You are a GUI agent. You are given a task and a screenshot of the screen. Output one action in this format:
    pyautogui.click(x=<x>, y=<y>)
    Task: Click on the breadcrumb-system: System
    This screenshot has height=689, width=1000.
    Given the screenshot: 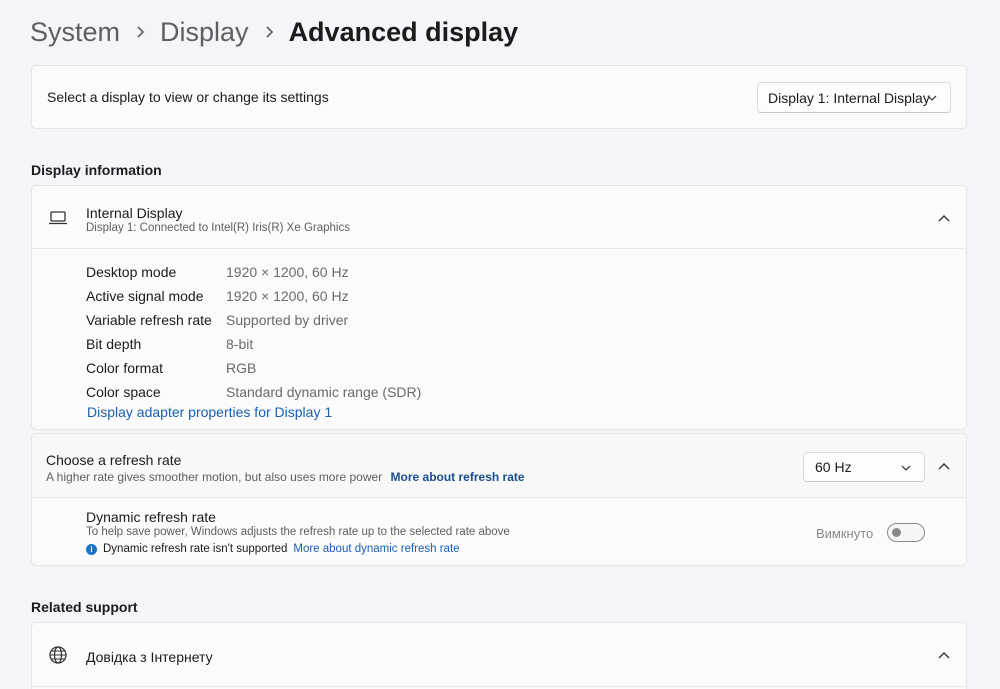 What is the action you would take?
    pyautogui.click(x=75, y=32)
    